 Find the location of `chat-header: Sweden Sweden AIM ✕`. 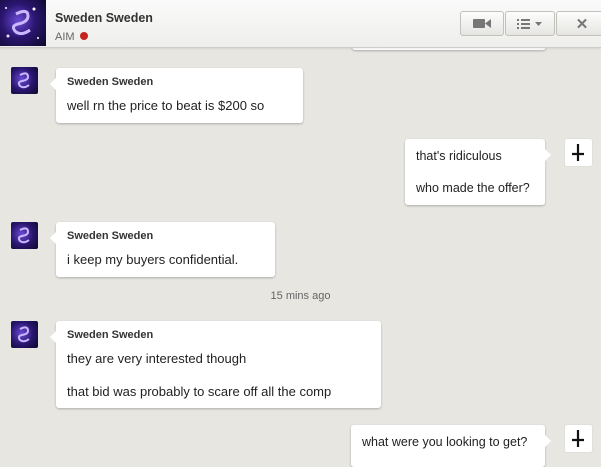

chat-header: Sweden Sweden AIM ✕ is located at coordinates (300, 24).